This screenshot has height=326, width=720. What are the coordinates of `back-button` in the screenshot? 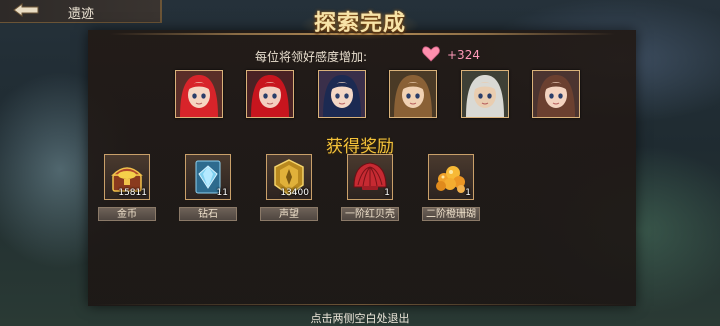 It's located at (30, 11).